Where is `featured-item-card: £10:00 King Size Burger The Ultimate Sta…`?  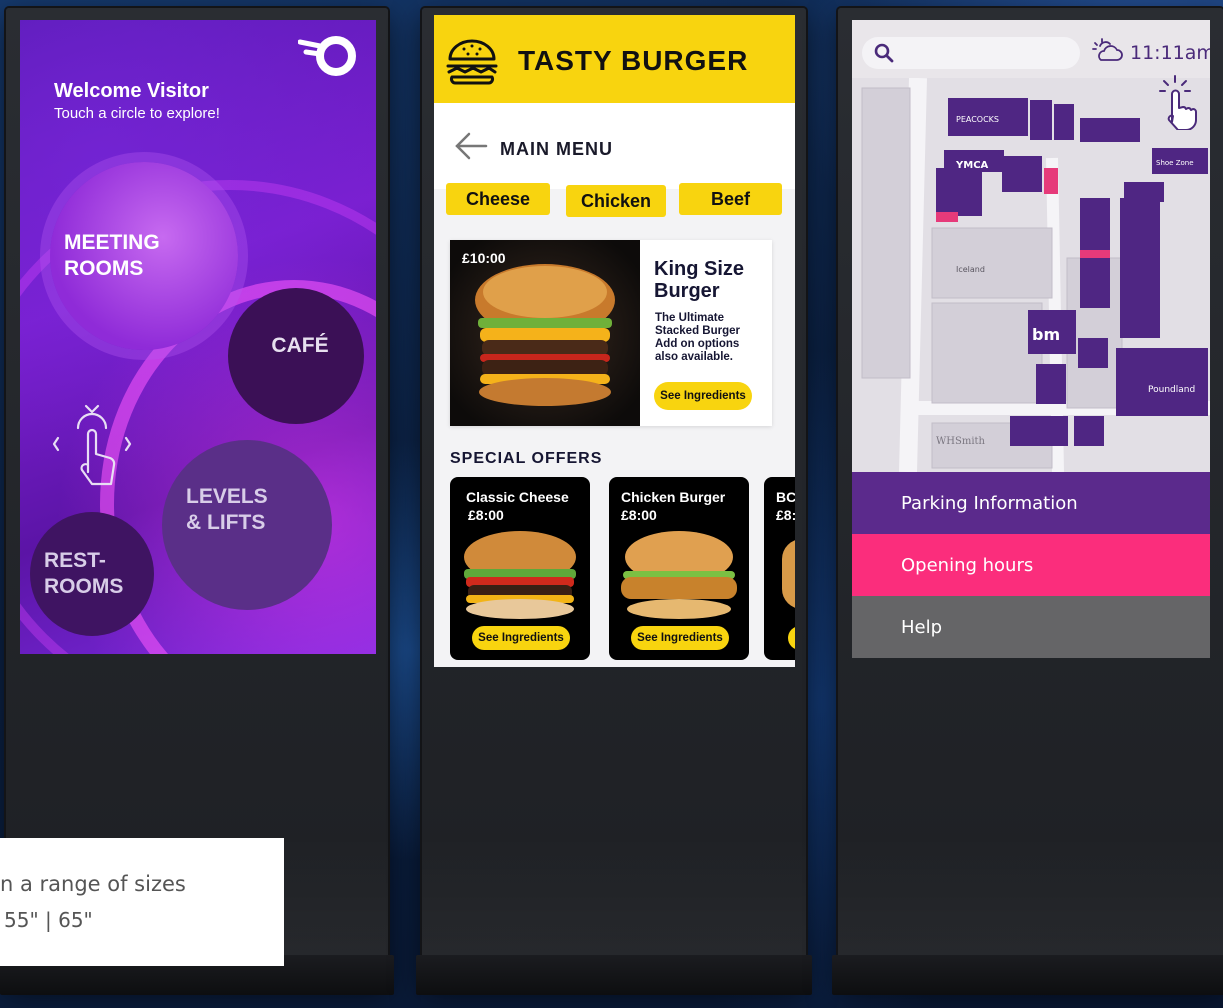
featured-item-card: £10:00 King Size Burger The Ultimate Sta… is located at coordinates (611, 333).